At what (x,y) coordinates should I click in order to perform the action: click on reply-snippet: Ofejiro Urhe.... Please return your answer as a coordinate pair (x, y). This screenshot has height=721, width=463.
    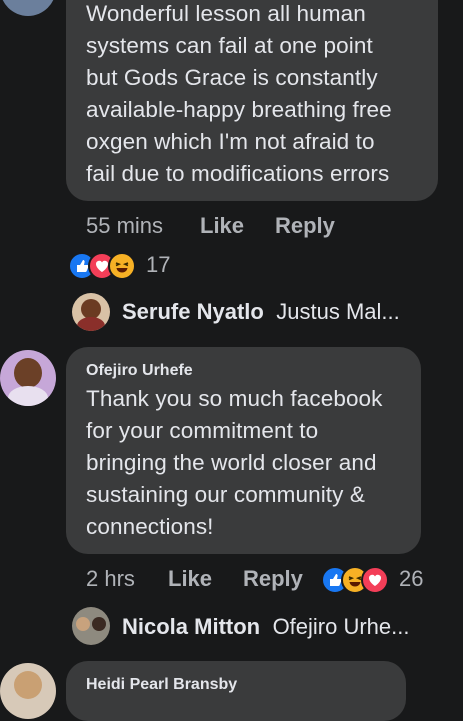
    Looking at the image, I should click on (341, 626).